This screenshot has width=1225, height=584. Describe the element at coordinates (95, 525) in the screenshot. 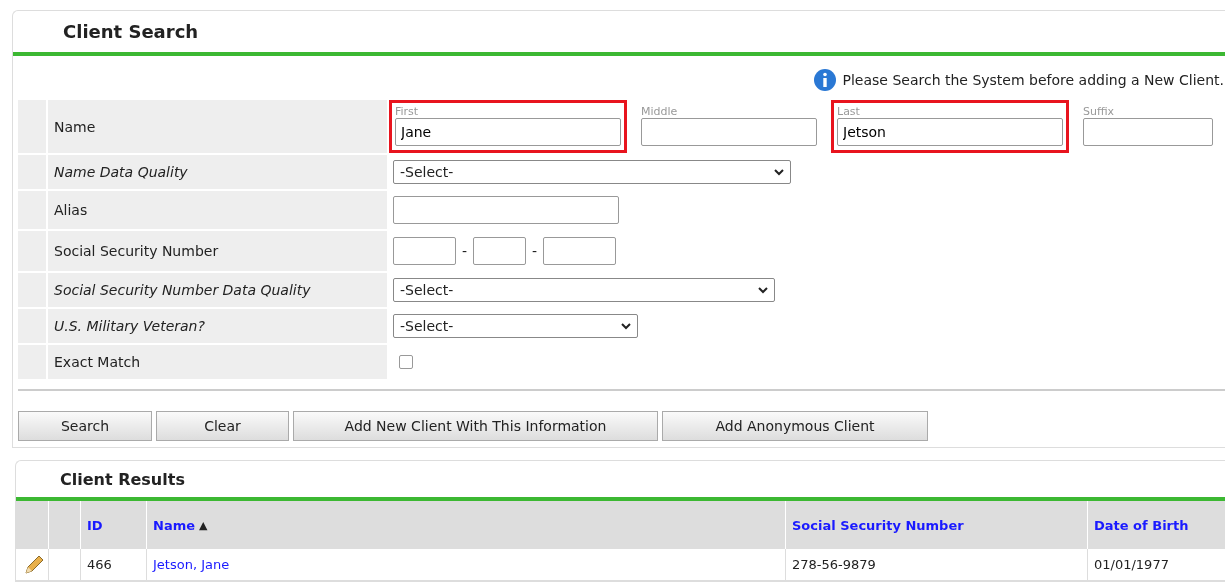

I see `column-header: ID` at that location.